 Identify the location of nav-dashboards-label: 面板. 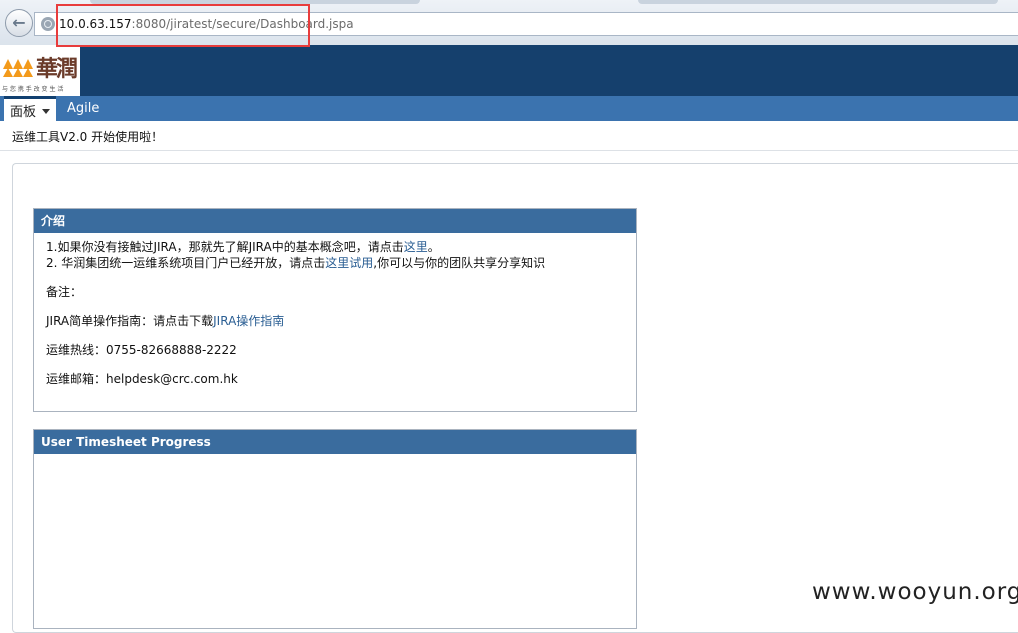
(23, 112).